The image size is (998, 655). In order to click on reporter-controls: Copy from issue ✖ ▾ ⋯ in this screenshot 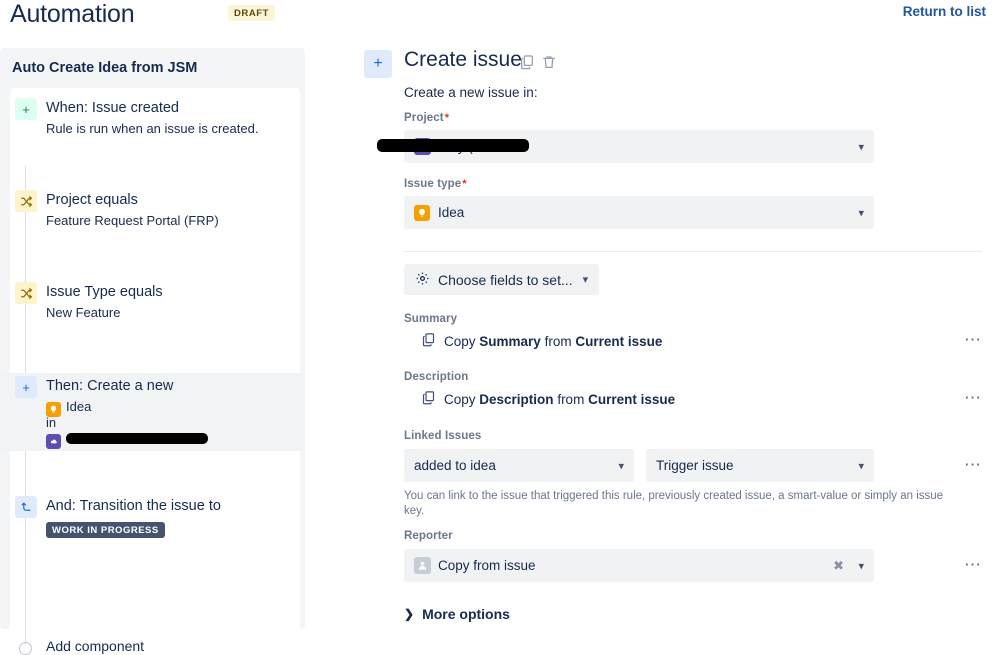, I will do `click(693, 565)`.